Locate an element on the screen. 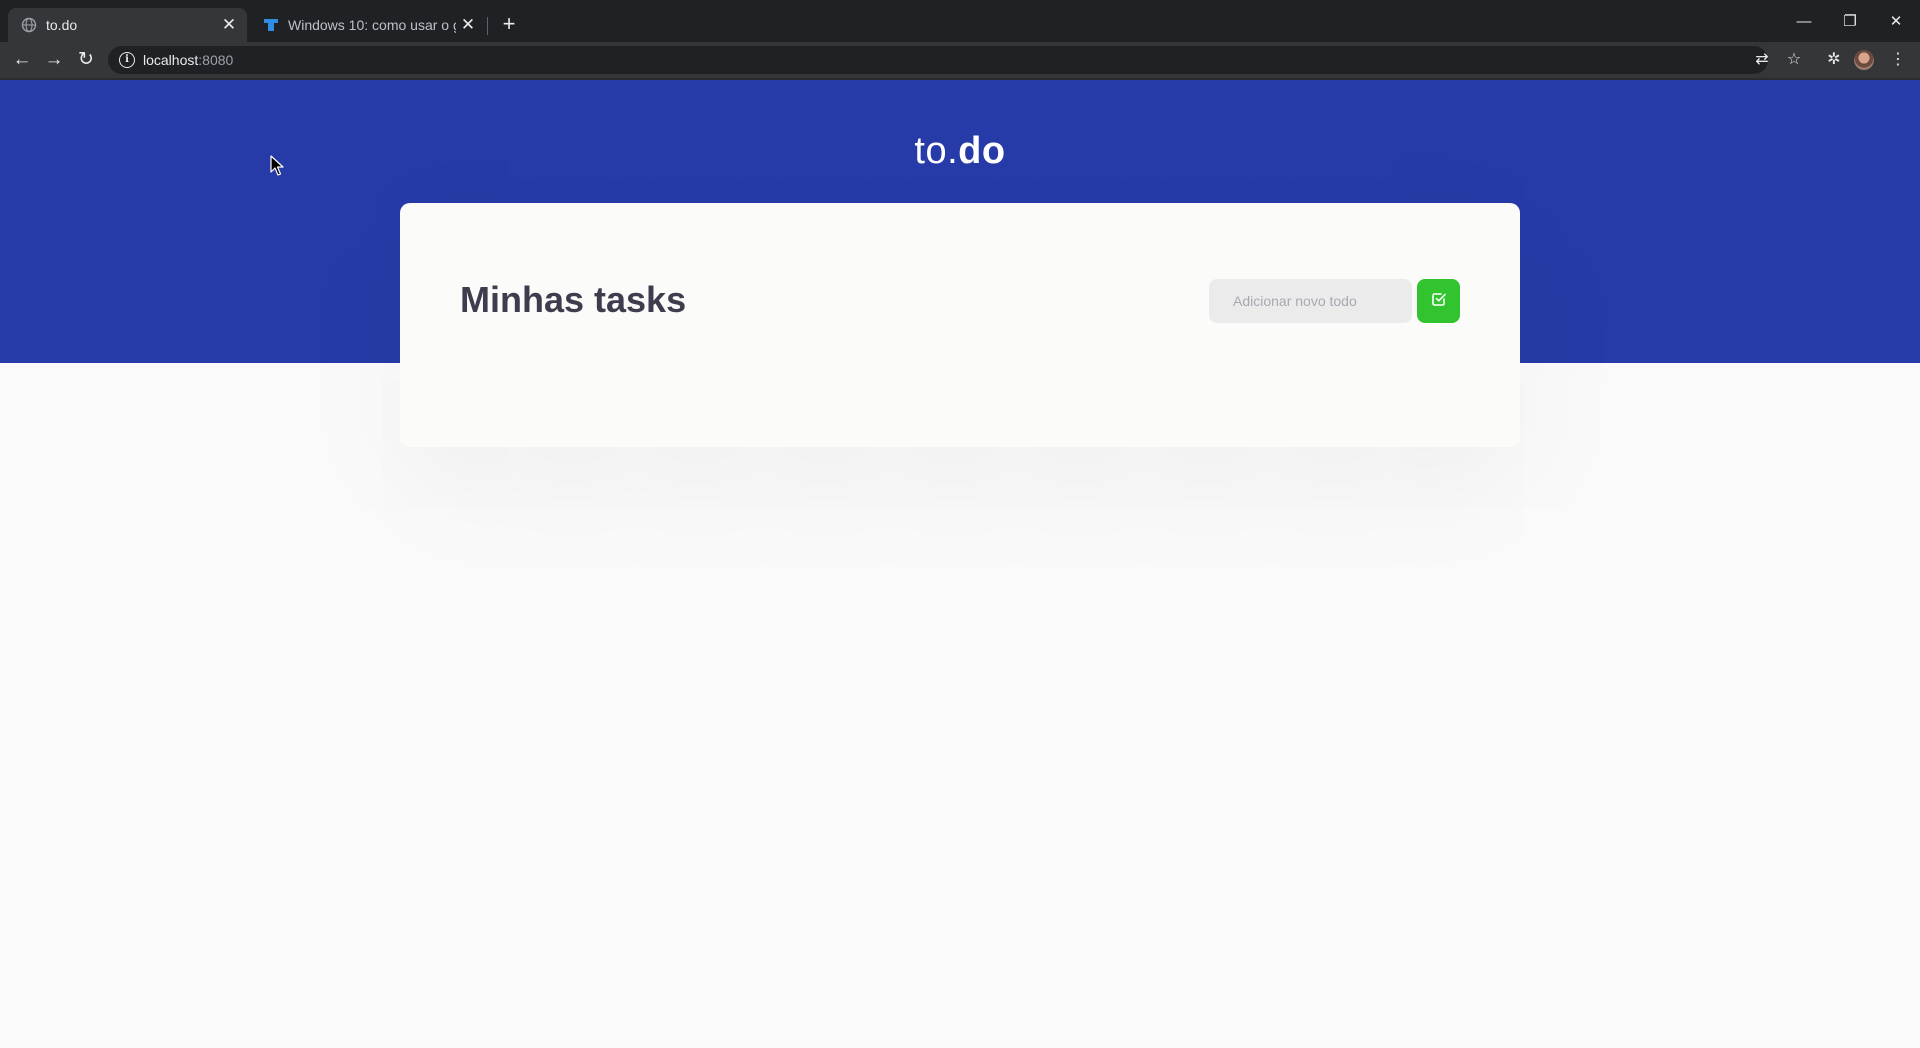  close-window-button: ✕ is located at coordinates (1896, 22).